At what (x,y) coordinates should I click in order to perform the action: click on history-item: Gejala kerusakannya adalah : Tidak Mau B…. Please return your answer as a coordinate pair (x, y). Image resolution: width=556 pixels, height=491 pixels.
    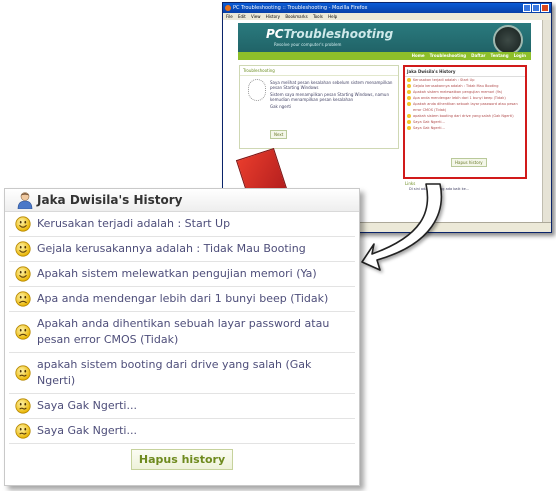
    Looking at the image, I should click on (182, 249).